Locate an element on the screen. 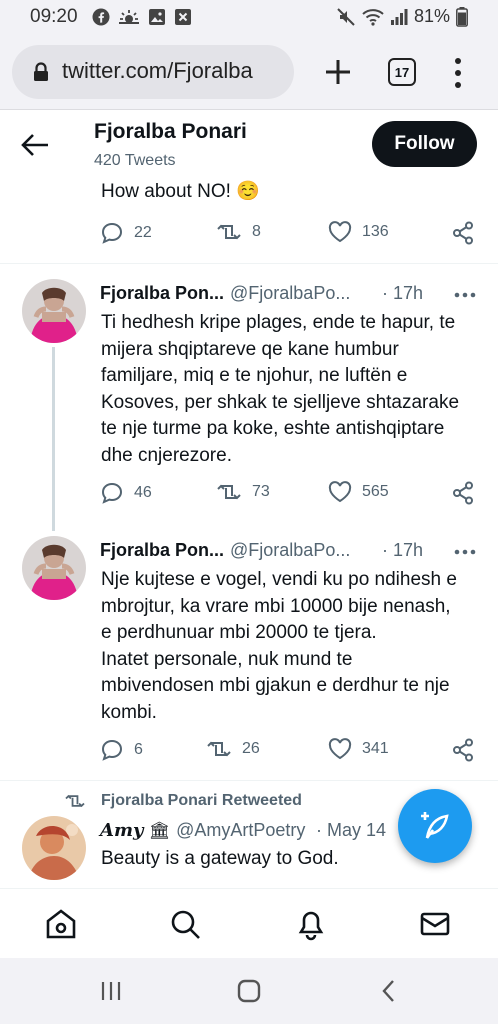  reply-button: 22 is located at coordinates (126, 233).